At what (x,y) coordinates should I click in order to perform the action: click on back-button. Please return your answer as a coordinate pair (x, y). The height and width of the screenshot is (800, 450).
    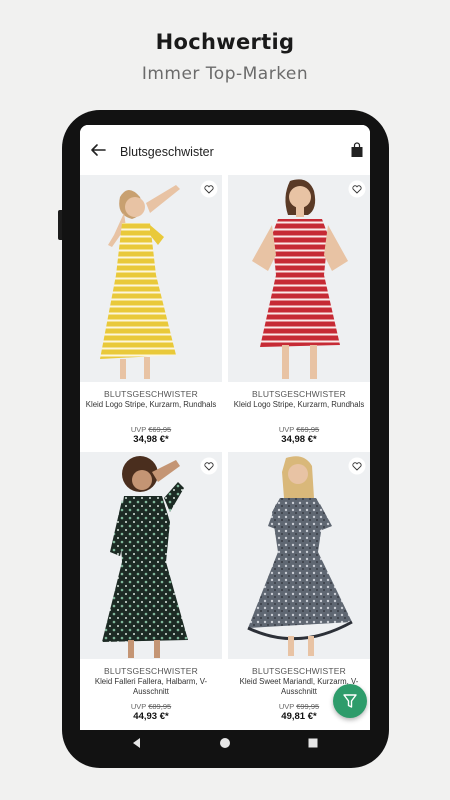
    Looking at the image, I should click on (98, 150).